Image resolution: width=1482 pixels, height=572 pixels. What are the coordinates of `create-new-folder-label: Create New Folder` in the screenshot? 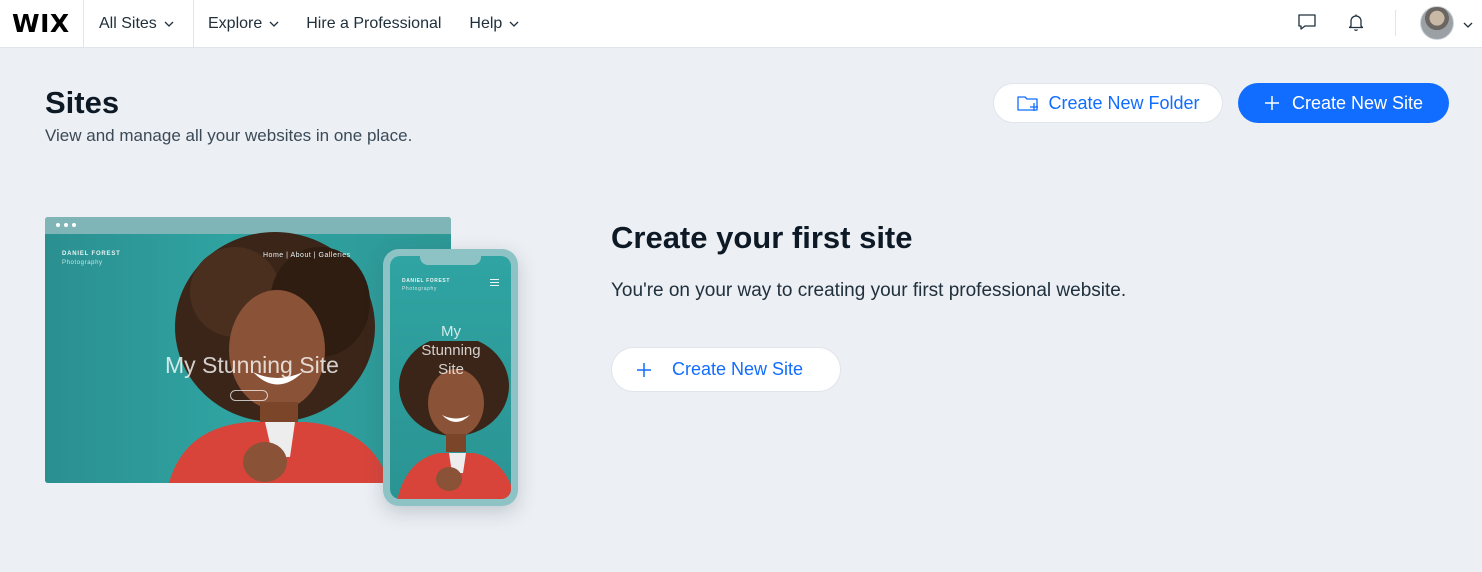 It's located at (1124, 102).